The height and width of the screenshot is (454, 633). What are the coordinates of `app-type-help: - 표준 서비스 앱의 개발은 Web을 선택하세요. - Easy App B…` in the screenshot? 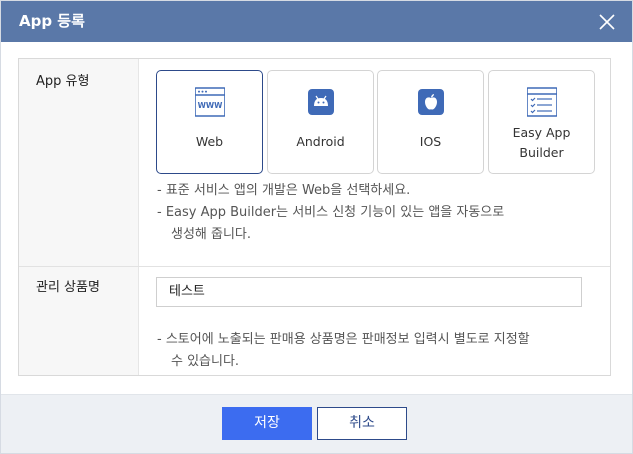 It's located at (330, 213).